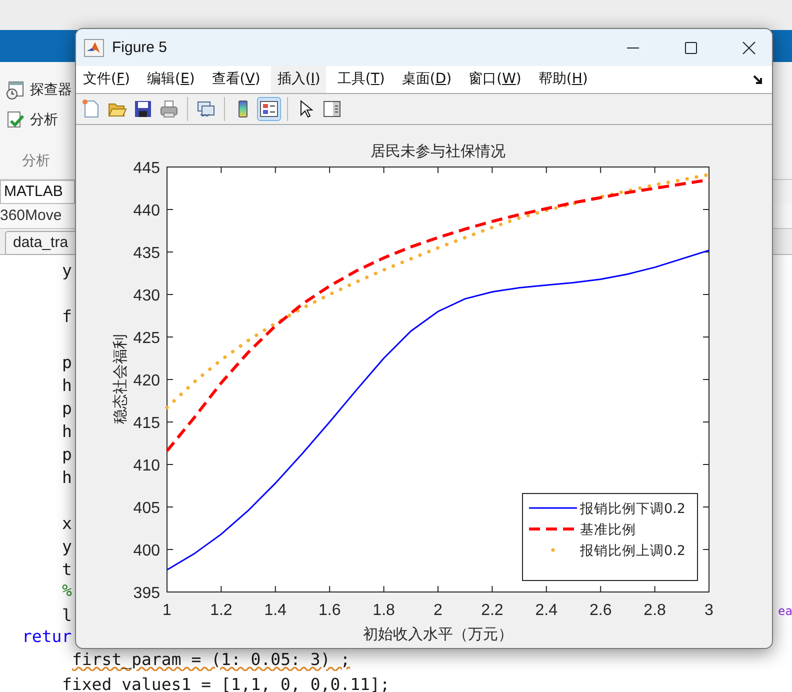  Describe the element at coordinates (332, 109) in the screenshot. I see `panel-icon` at that location.